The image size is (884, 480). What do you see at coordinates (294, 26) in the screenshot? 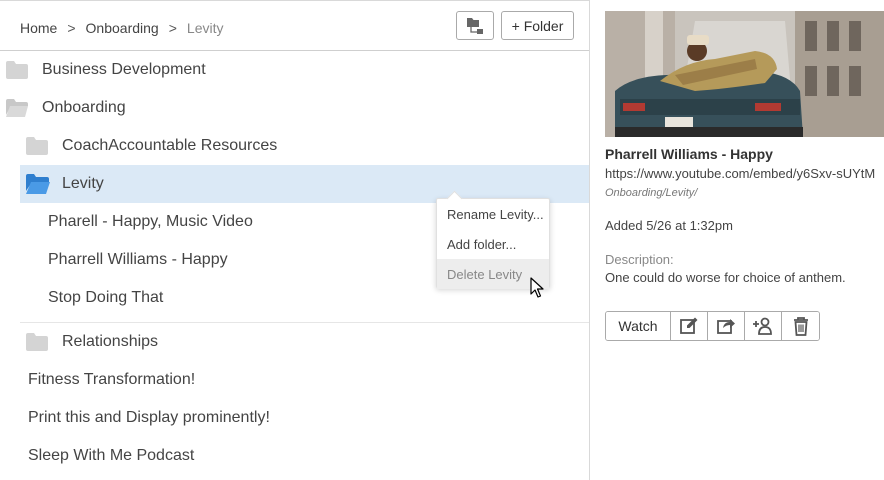
I see `topbar: Home > Onboarding > Levity + Folder` at bounding box center [294, 26].